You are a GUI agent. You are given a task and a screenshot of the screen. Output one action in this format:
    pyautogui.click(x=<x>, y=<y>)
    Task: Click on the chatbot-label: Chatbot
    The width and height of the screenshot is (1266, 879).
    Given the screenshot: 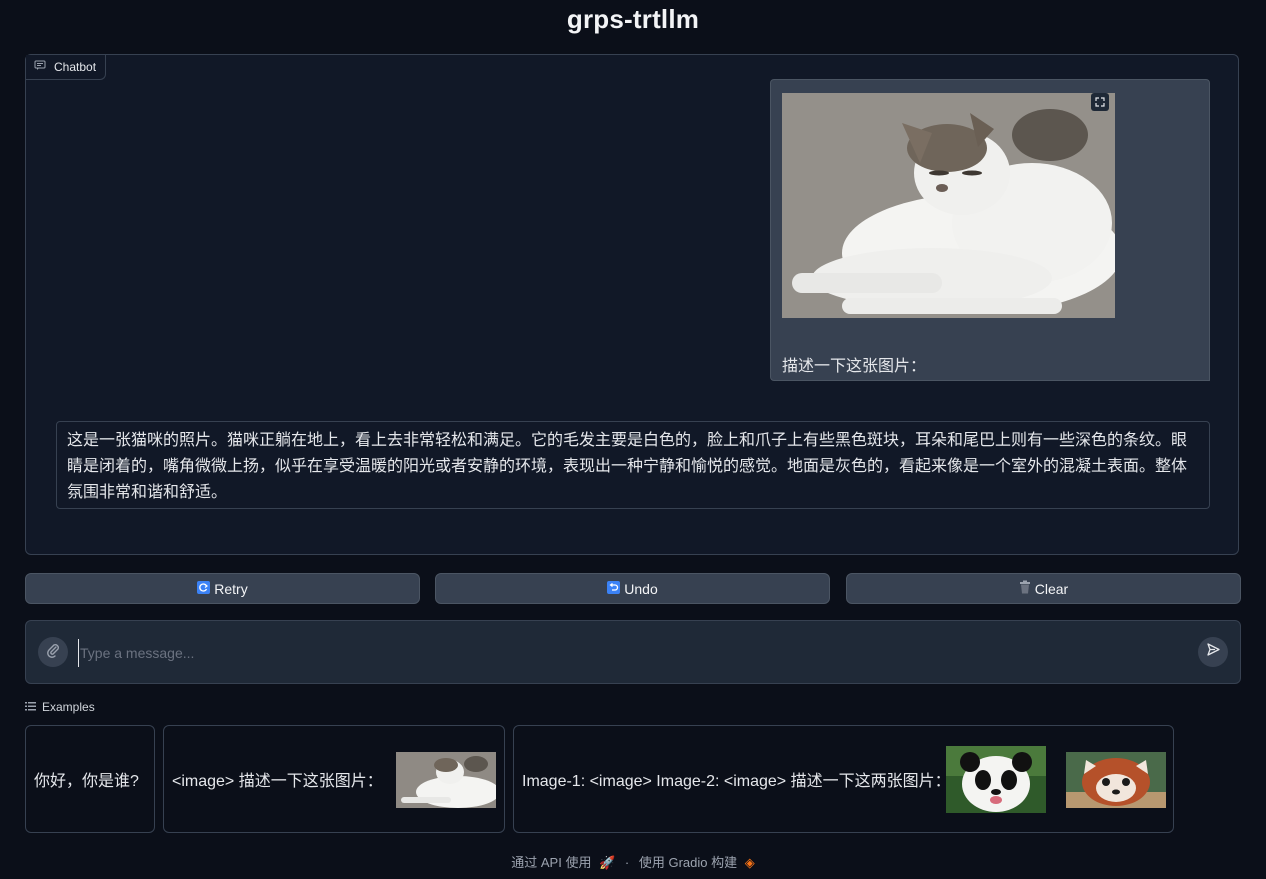 What is the action you would take?
    pyautogui.click(x=66, y=67)
    